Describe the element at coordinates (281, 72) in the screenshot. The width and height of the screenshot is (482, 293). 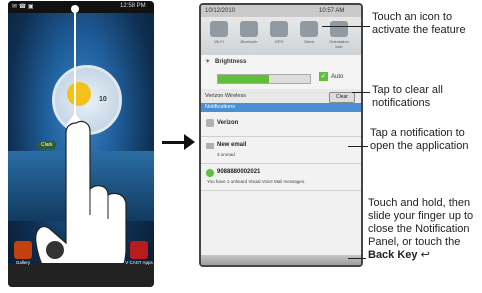
I see `brightness-section: ☀ Brightness ✓ Auto` at that location.